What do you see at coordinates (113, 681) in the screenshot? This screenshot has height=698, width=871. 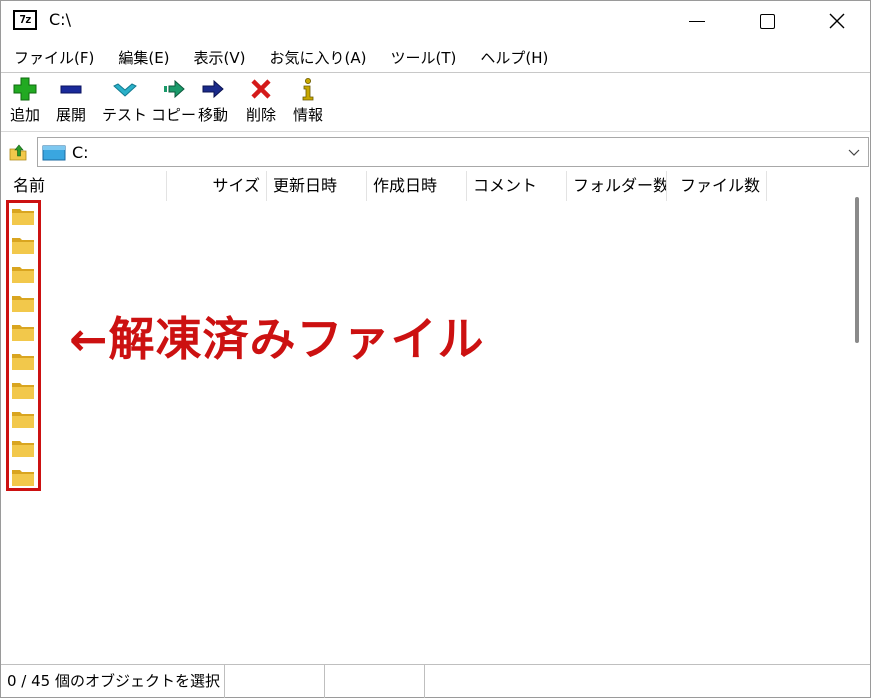 I see `status-selection: 0 / 45 個のオブジェクトを選択` at bounding box center [113, 681].